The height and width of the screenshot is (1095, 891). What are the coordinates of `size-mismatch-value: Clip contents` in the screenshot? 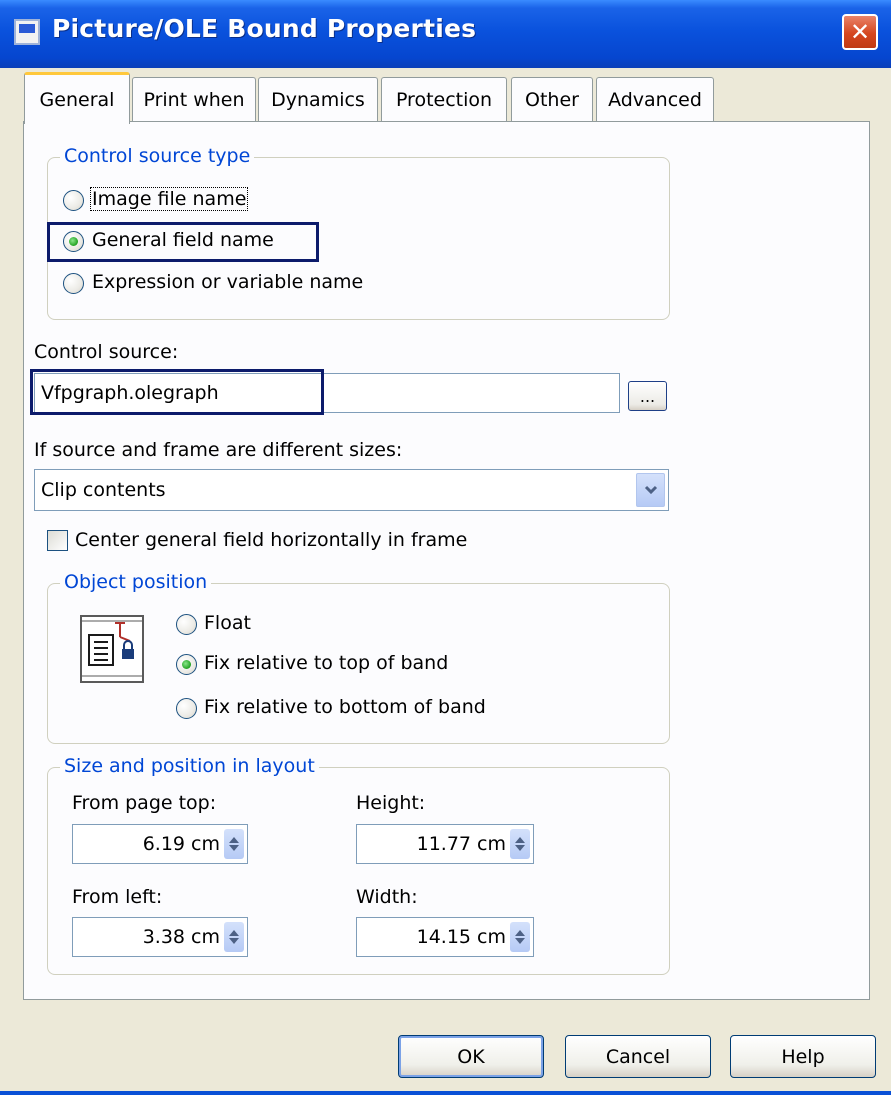 It's located at (103, 490).